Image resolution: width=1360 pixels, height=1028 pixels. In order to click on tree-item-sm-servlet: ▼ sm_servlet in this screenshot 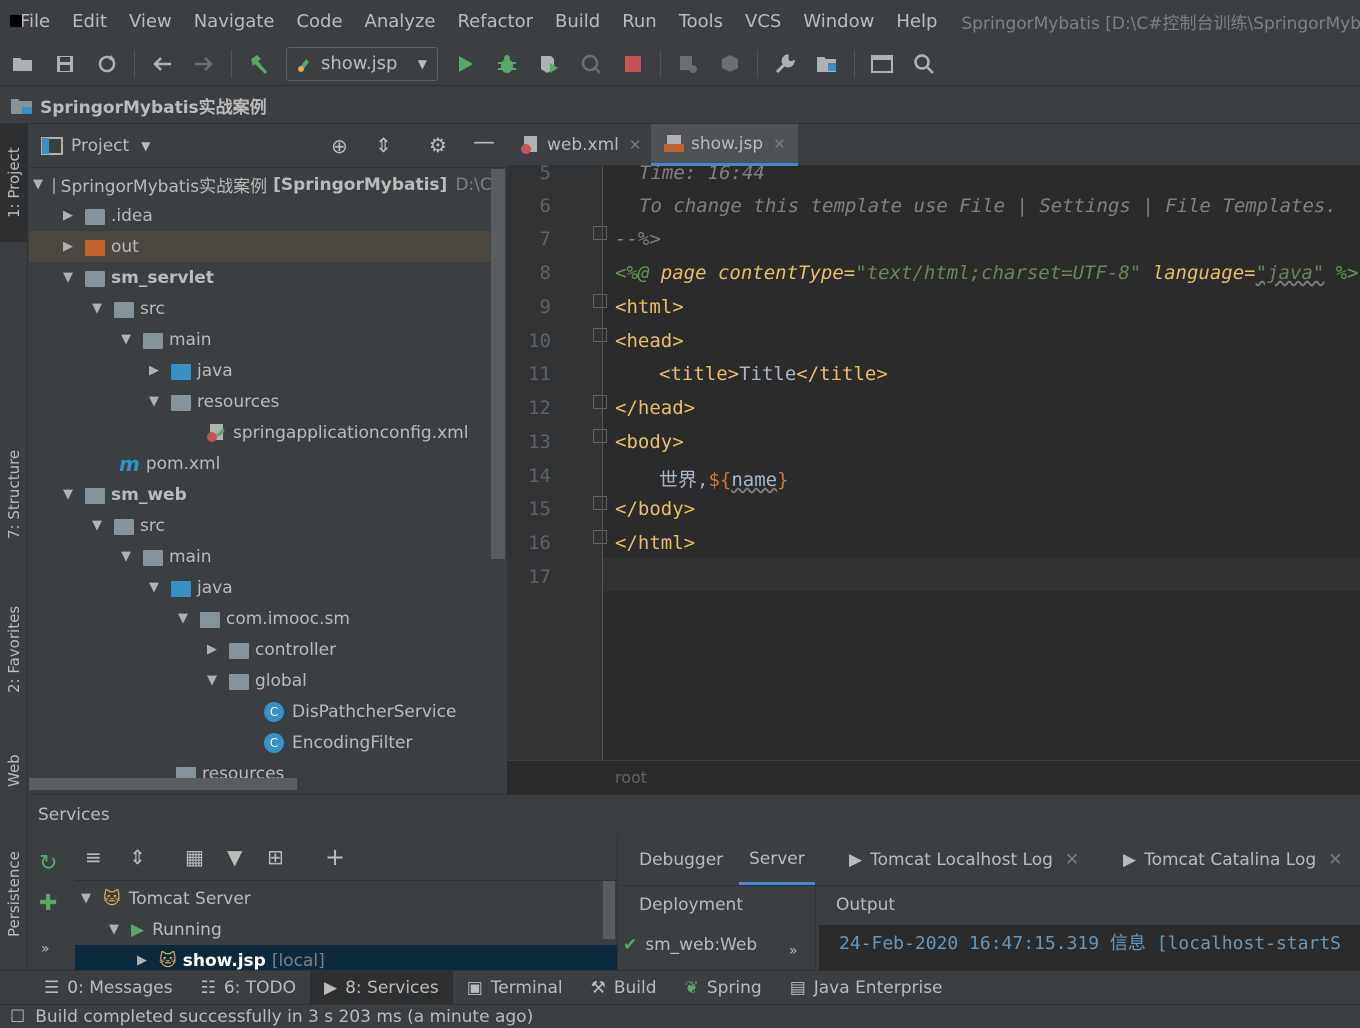, I will do `click(260, 277)`.